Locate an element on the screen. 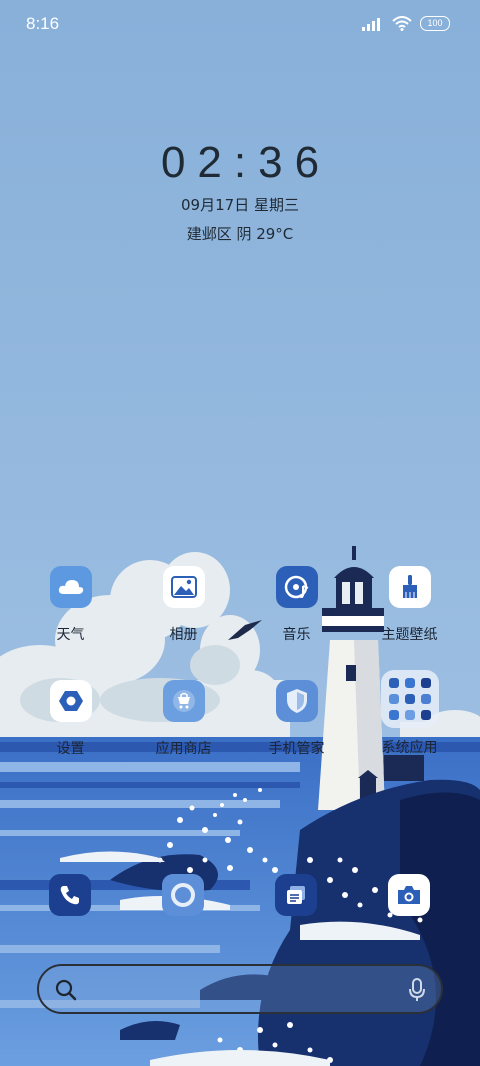 The width and height of the screenshot is (480, 1066). app-folder-system: 系统应用 is located at coordinates (409, 713).